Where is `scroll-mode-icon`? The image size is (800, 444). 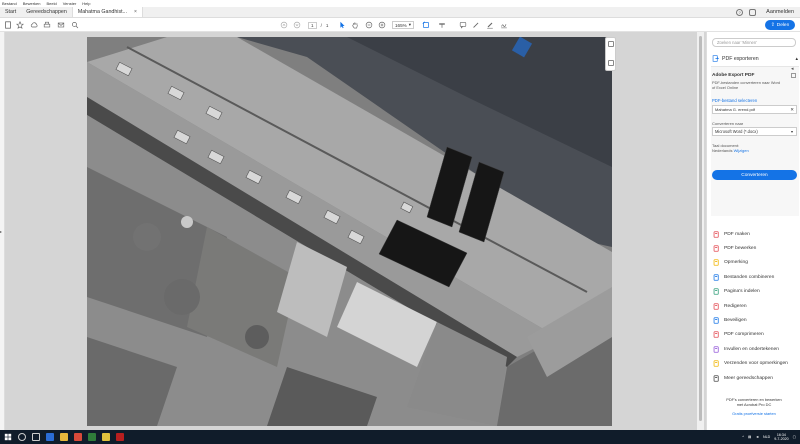
scroll-mode-icon is located at coordinates (442, 25).